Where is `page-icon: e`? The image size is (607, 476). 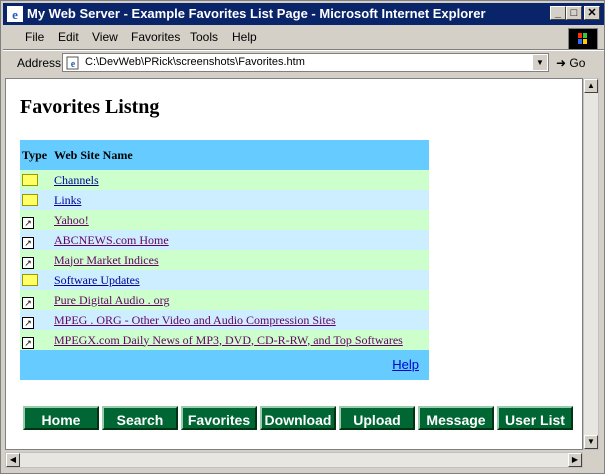
page-icon: e is located at coordinates (72, 63).